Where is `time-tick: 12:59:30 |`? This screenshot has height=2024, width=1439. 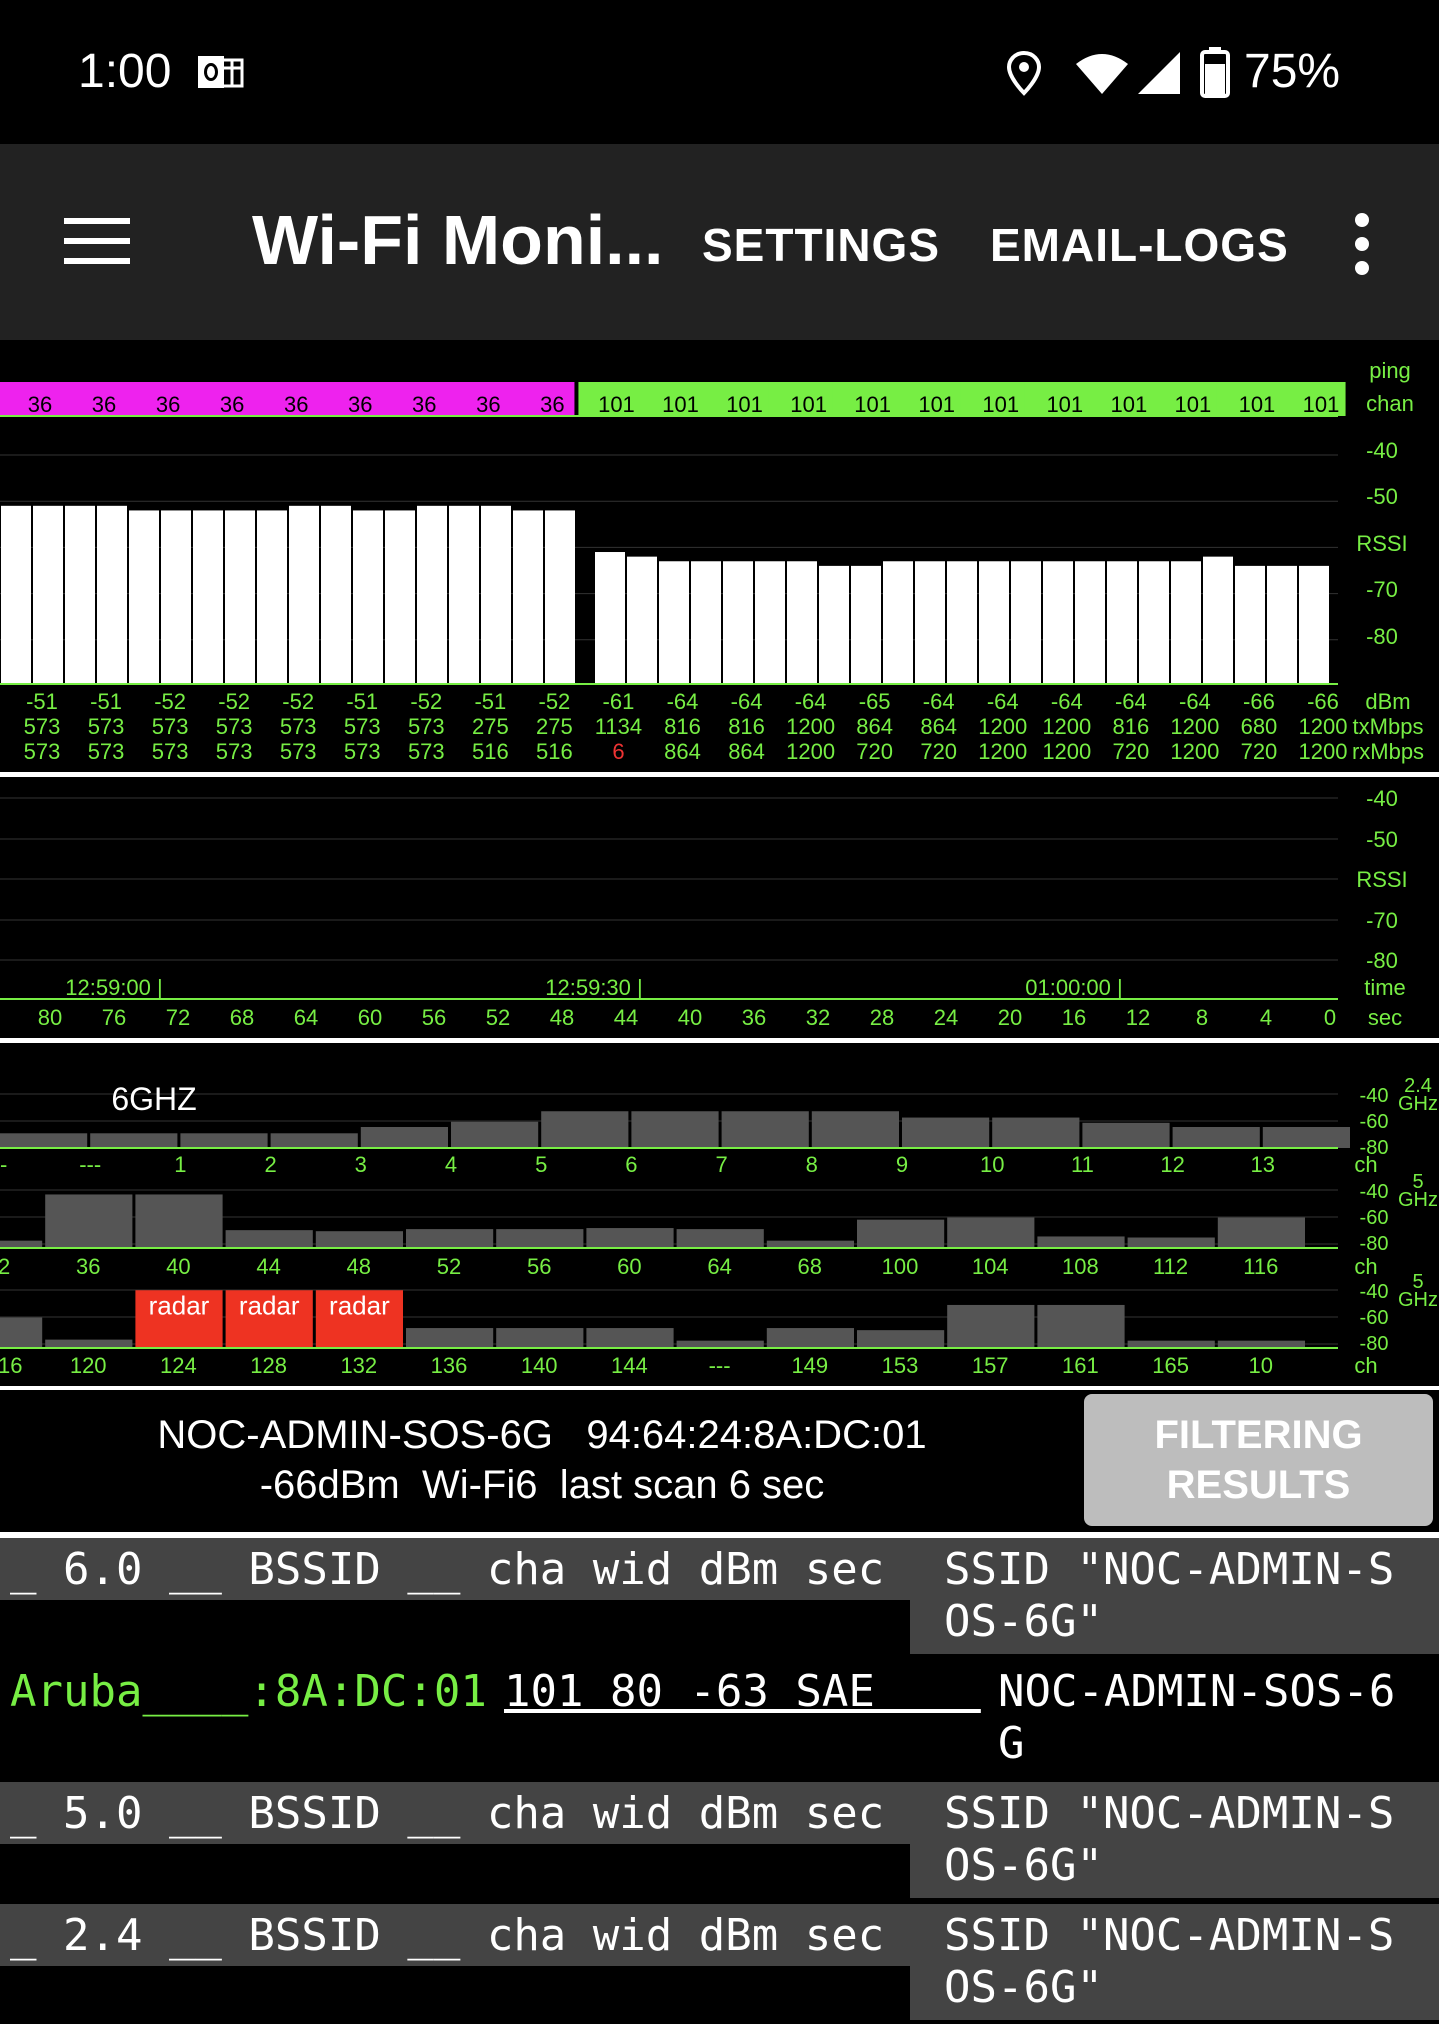
time-tick: 12:59:30 | is located at coordinates (593, 987).